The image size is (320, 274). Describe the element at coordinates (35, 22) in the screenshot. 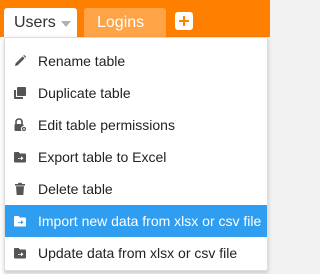

I see `tab-users-label: Users` at that location.